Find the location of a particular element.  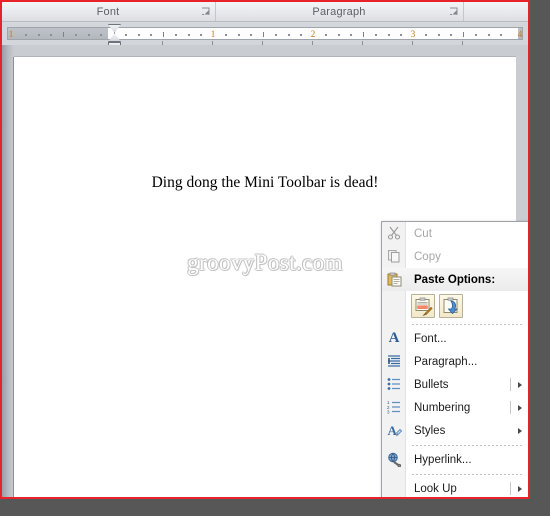

ribbon-group-paragraph: Paragraph is located at coordinates (340, 11).